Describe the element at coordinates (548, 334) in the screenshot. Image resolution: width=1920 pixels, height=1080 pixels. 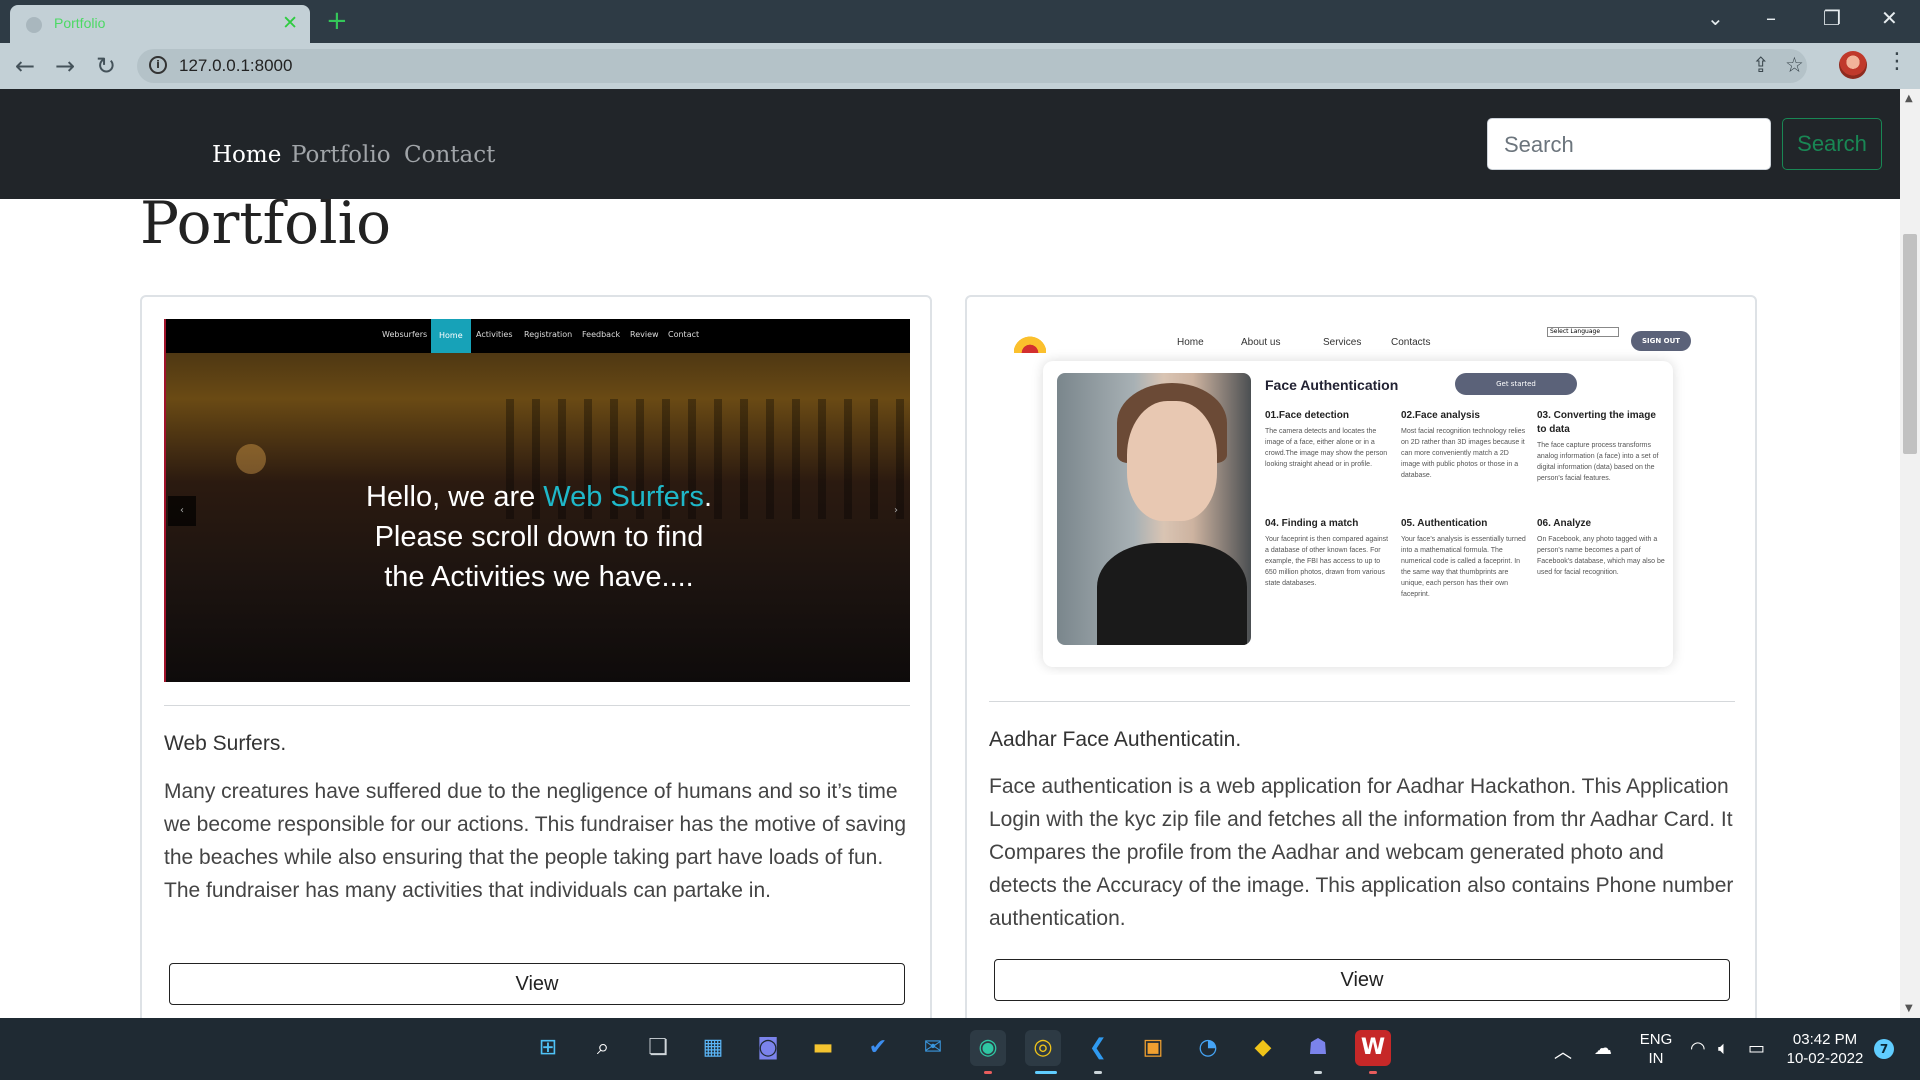
I see `preview-nav-registration: Registration` at that location.